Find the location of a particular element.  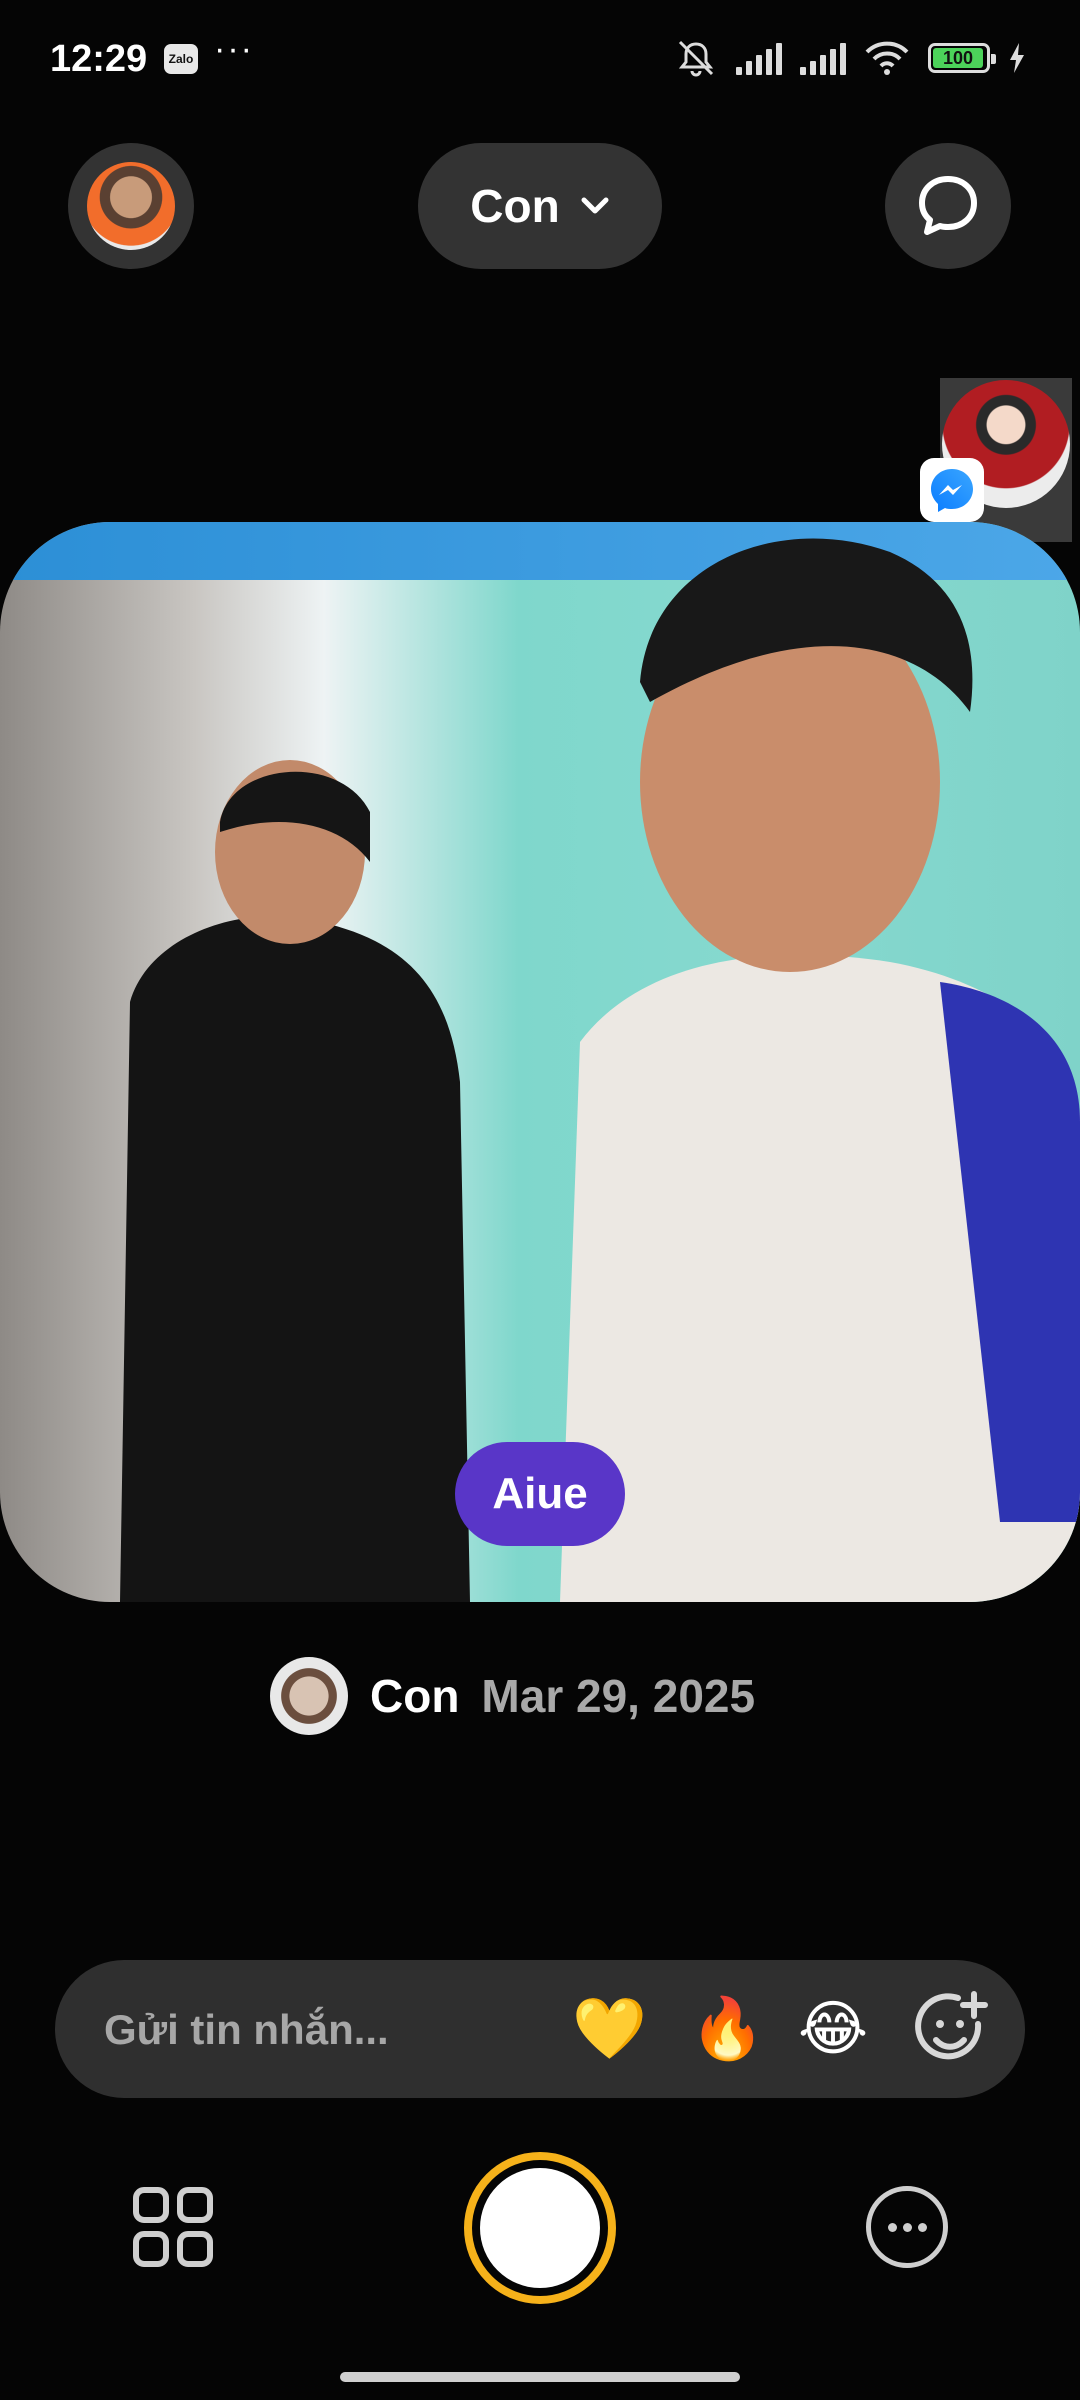

profile-button is located at coordinates (131, 206).